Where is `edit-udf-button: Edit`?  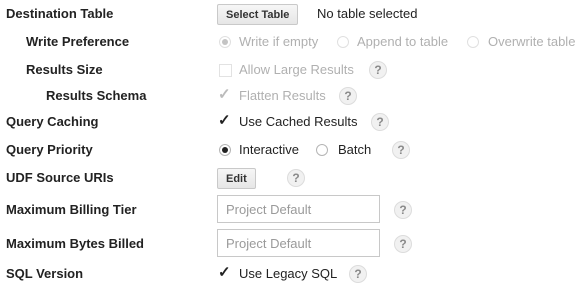
edit-udf-button: Edit is located at coordinates (236, 178).